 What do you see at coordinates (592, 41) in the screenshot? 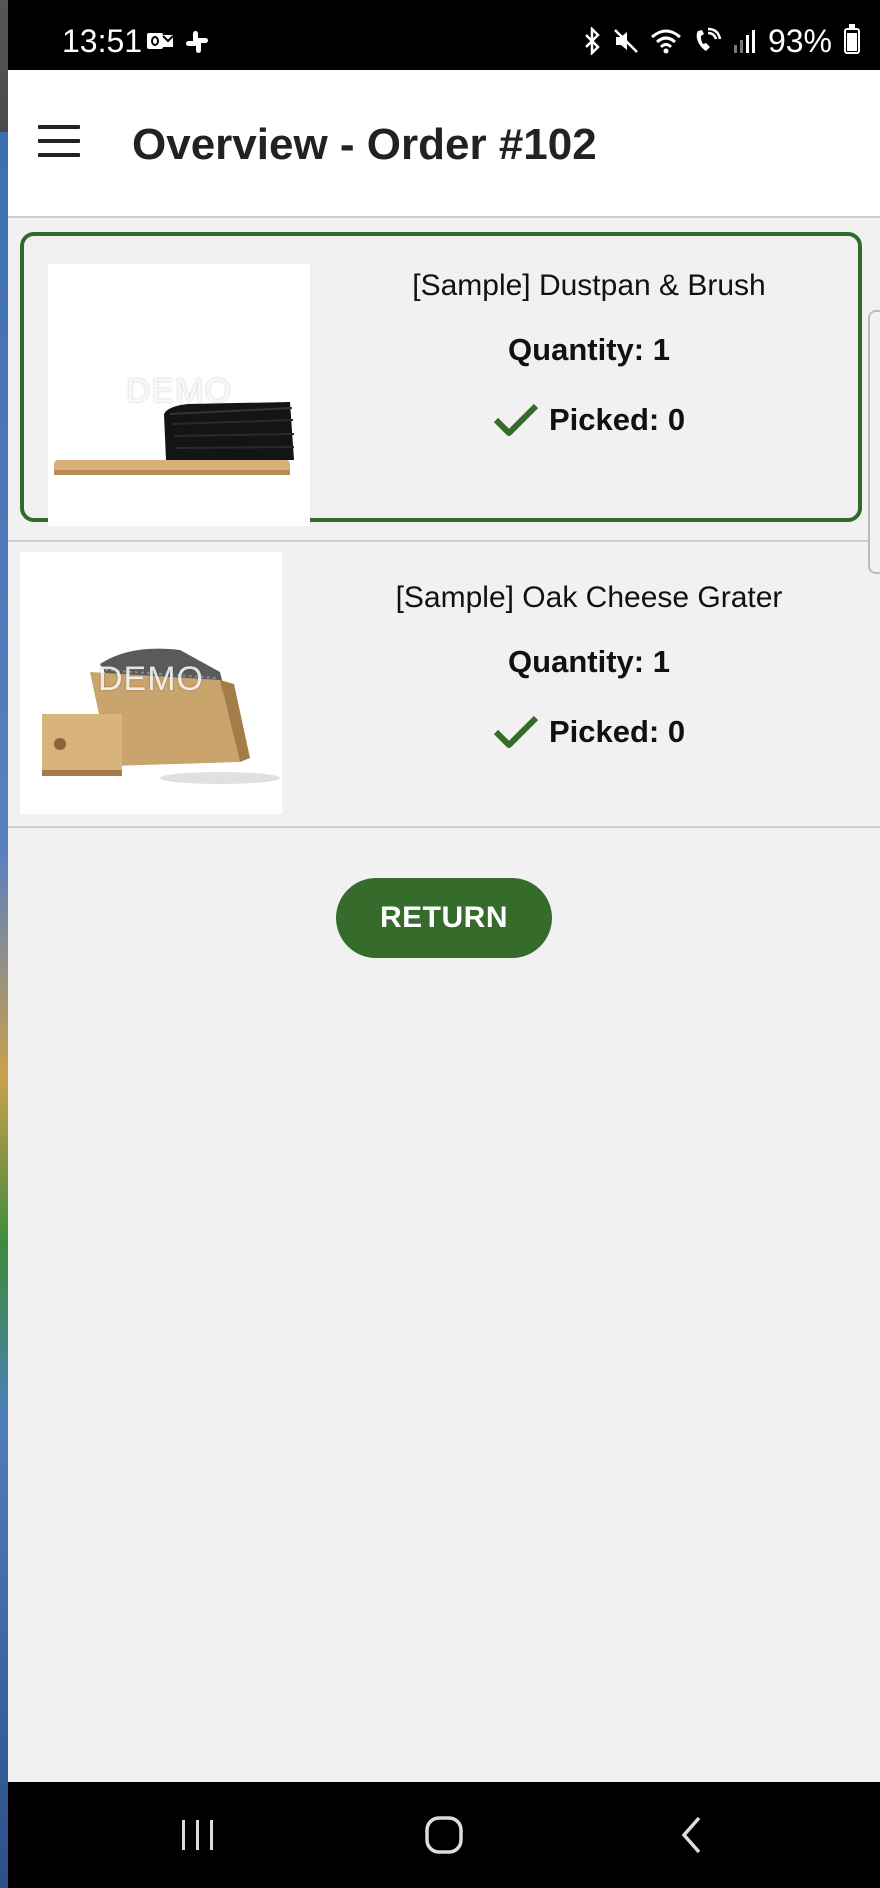
I see `bluetooth-icon` at bounding box center [592, 41].